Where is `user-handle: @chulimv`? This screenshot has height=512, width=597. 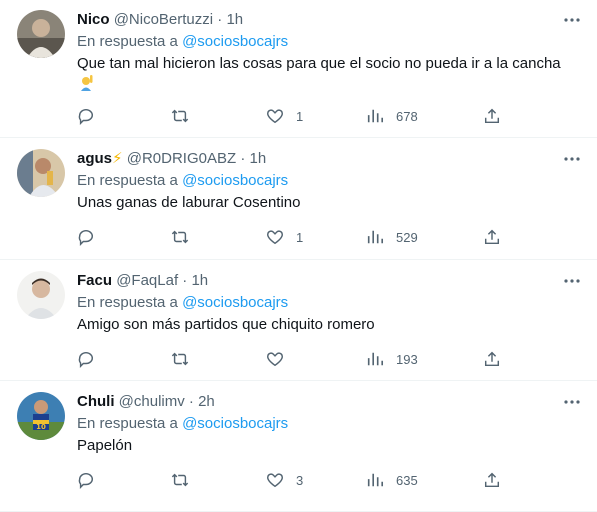 user-handle: @chulimv is located at coordinates (152, 401).